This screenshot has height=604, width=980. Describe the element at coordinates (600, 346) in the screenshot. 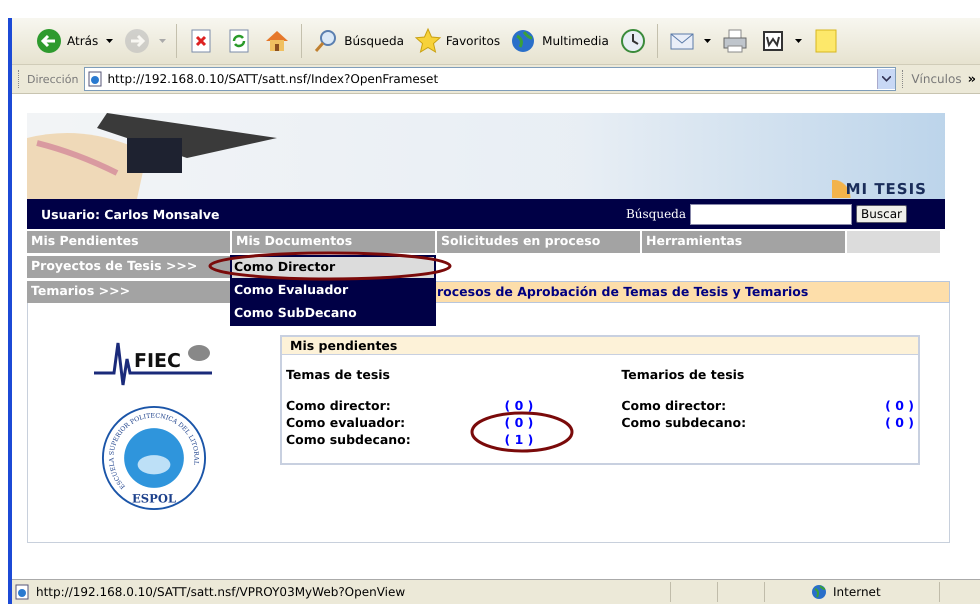

I see `panel-title: Mis pendientes` at that location.